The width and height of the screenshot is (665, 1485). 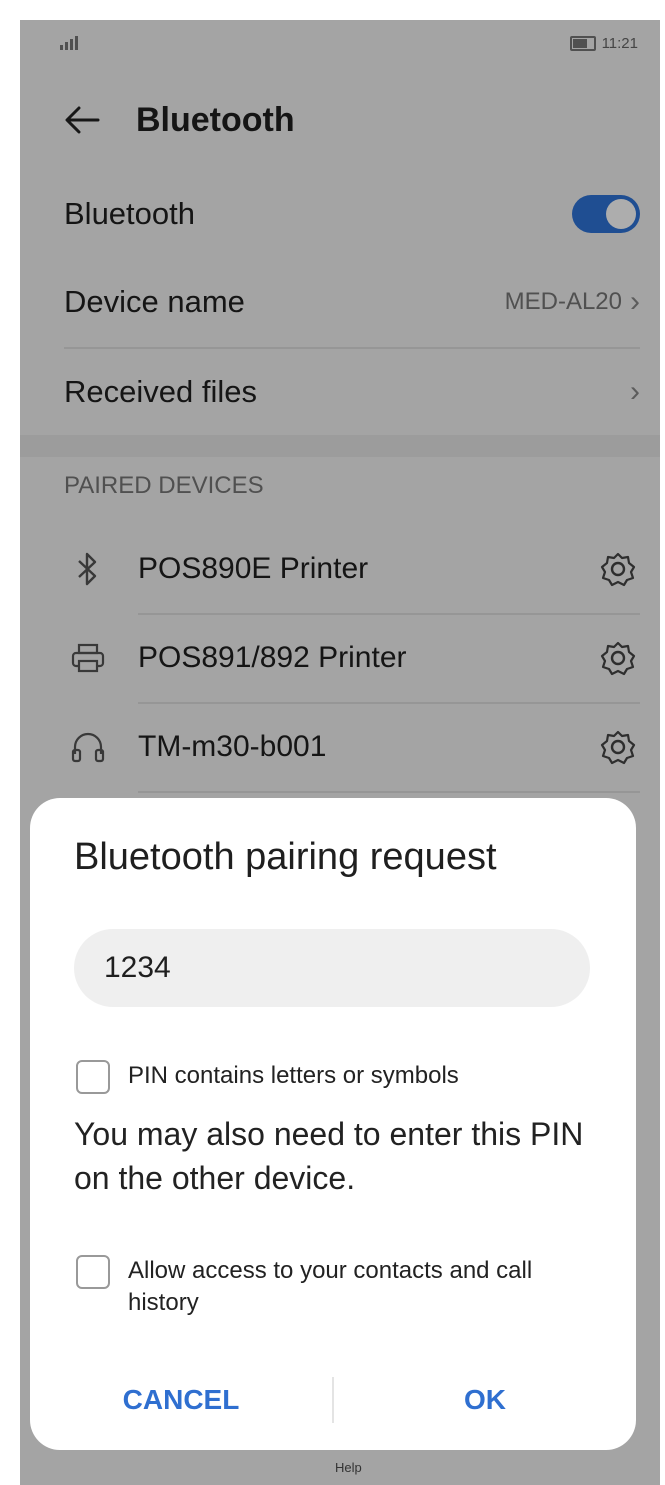 I want to click on dialog-title: Bluetooth pairing request, so click(x=285, y=857).